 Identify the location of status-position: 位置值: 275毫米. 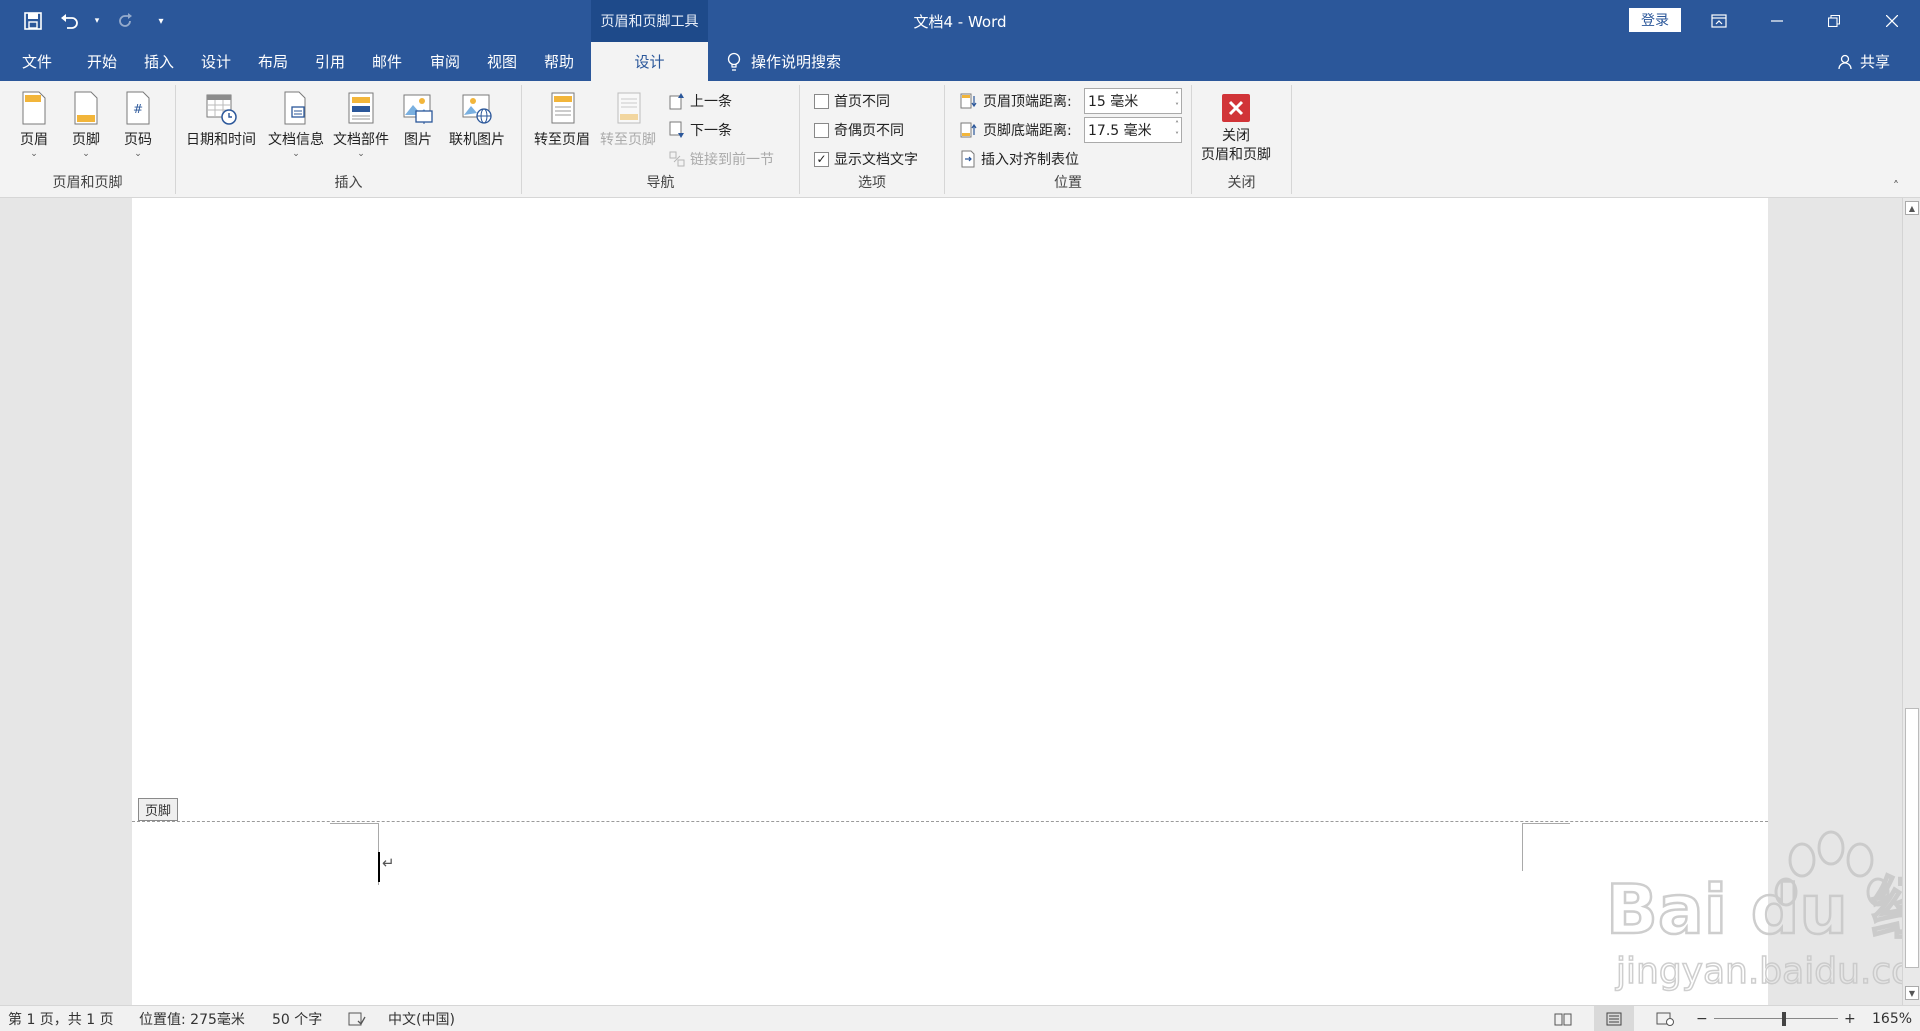
(192, 1018).